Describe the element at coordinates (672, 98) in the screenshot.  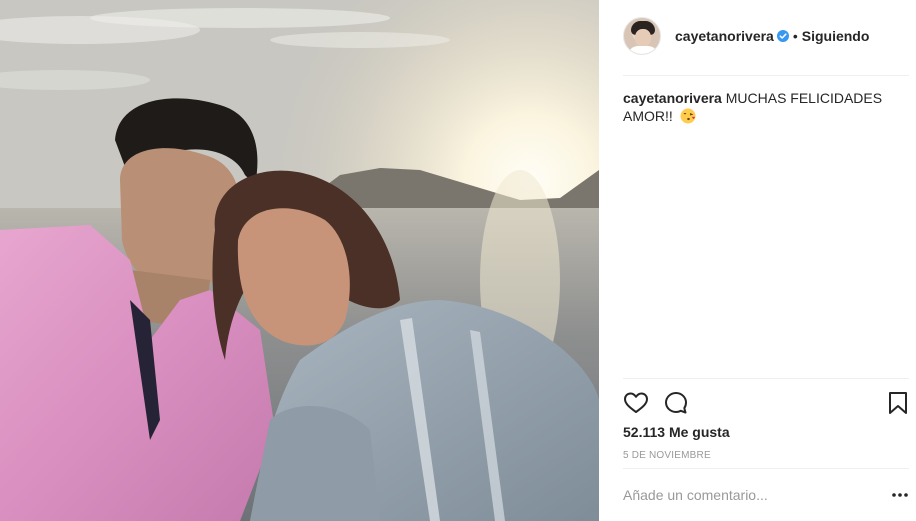
I see `caption-username: cayetanorivera` at that location.